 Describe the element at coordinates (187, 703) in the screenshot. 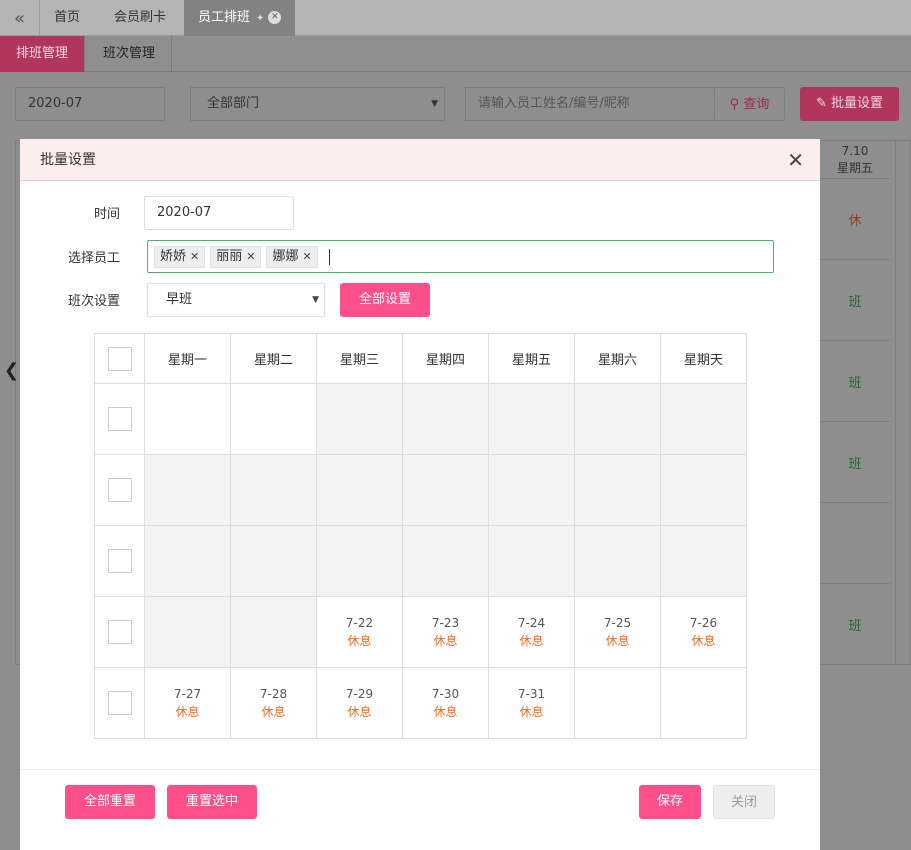

I see `day-cell: 7-27 休息` at that location.